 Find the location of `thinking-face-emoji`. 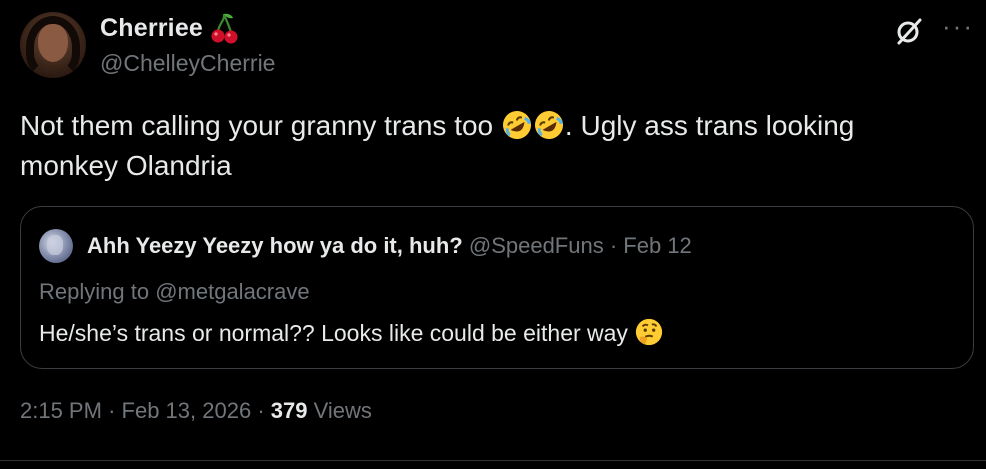

thinking-face-emoji is located at coordinates (650, 333).